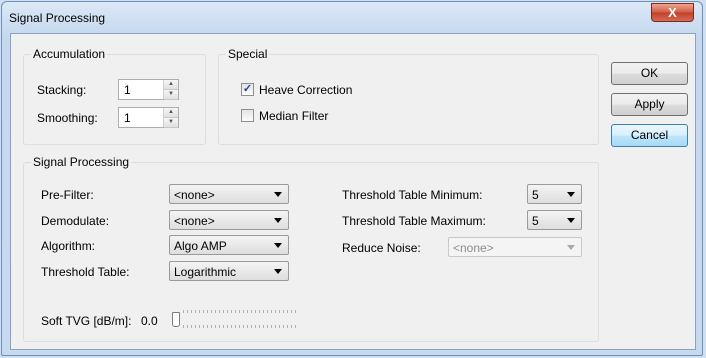  What do you see at coordinates (57, 18) in the screenshot?
I see `window-title: Signal Processing` at bounding box center [57, 18].